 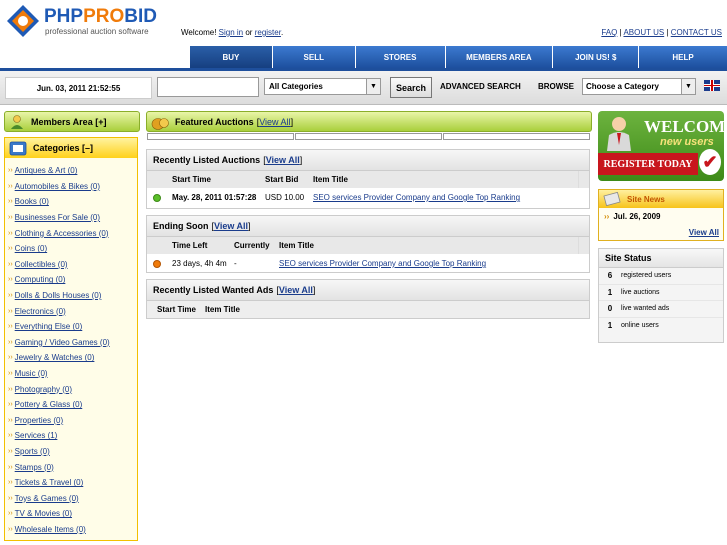 What do you see at coordinates (285, 197) in the screenshot?
I see `start-bid-cell: USD 10.00` at bounding box center [285, 197].